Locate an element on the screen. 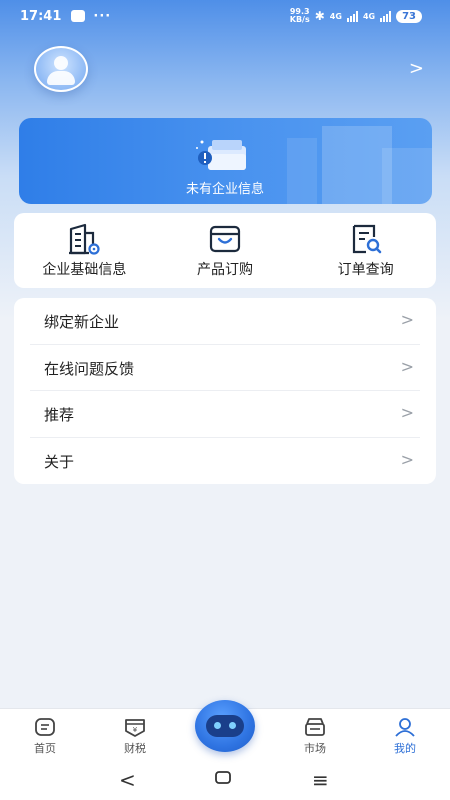 The image size is (450, 800). status-bar: 17:41 ··· 99.3 KB/s ✱ 4G 4G 73 is located at coordinates (225, 16).